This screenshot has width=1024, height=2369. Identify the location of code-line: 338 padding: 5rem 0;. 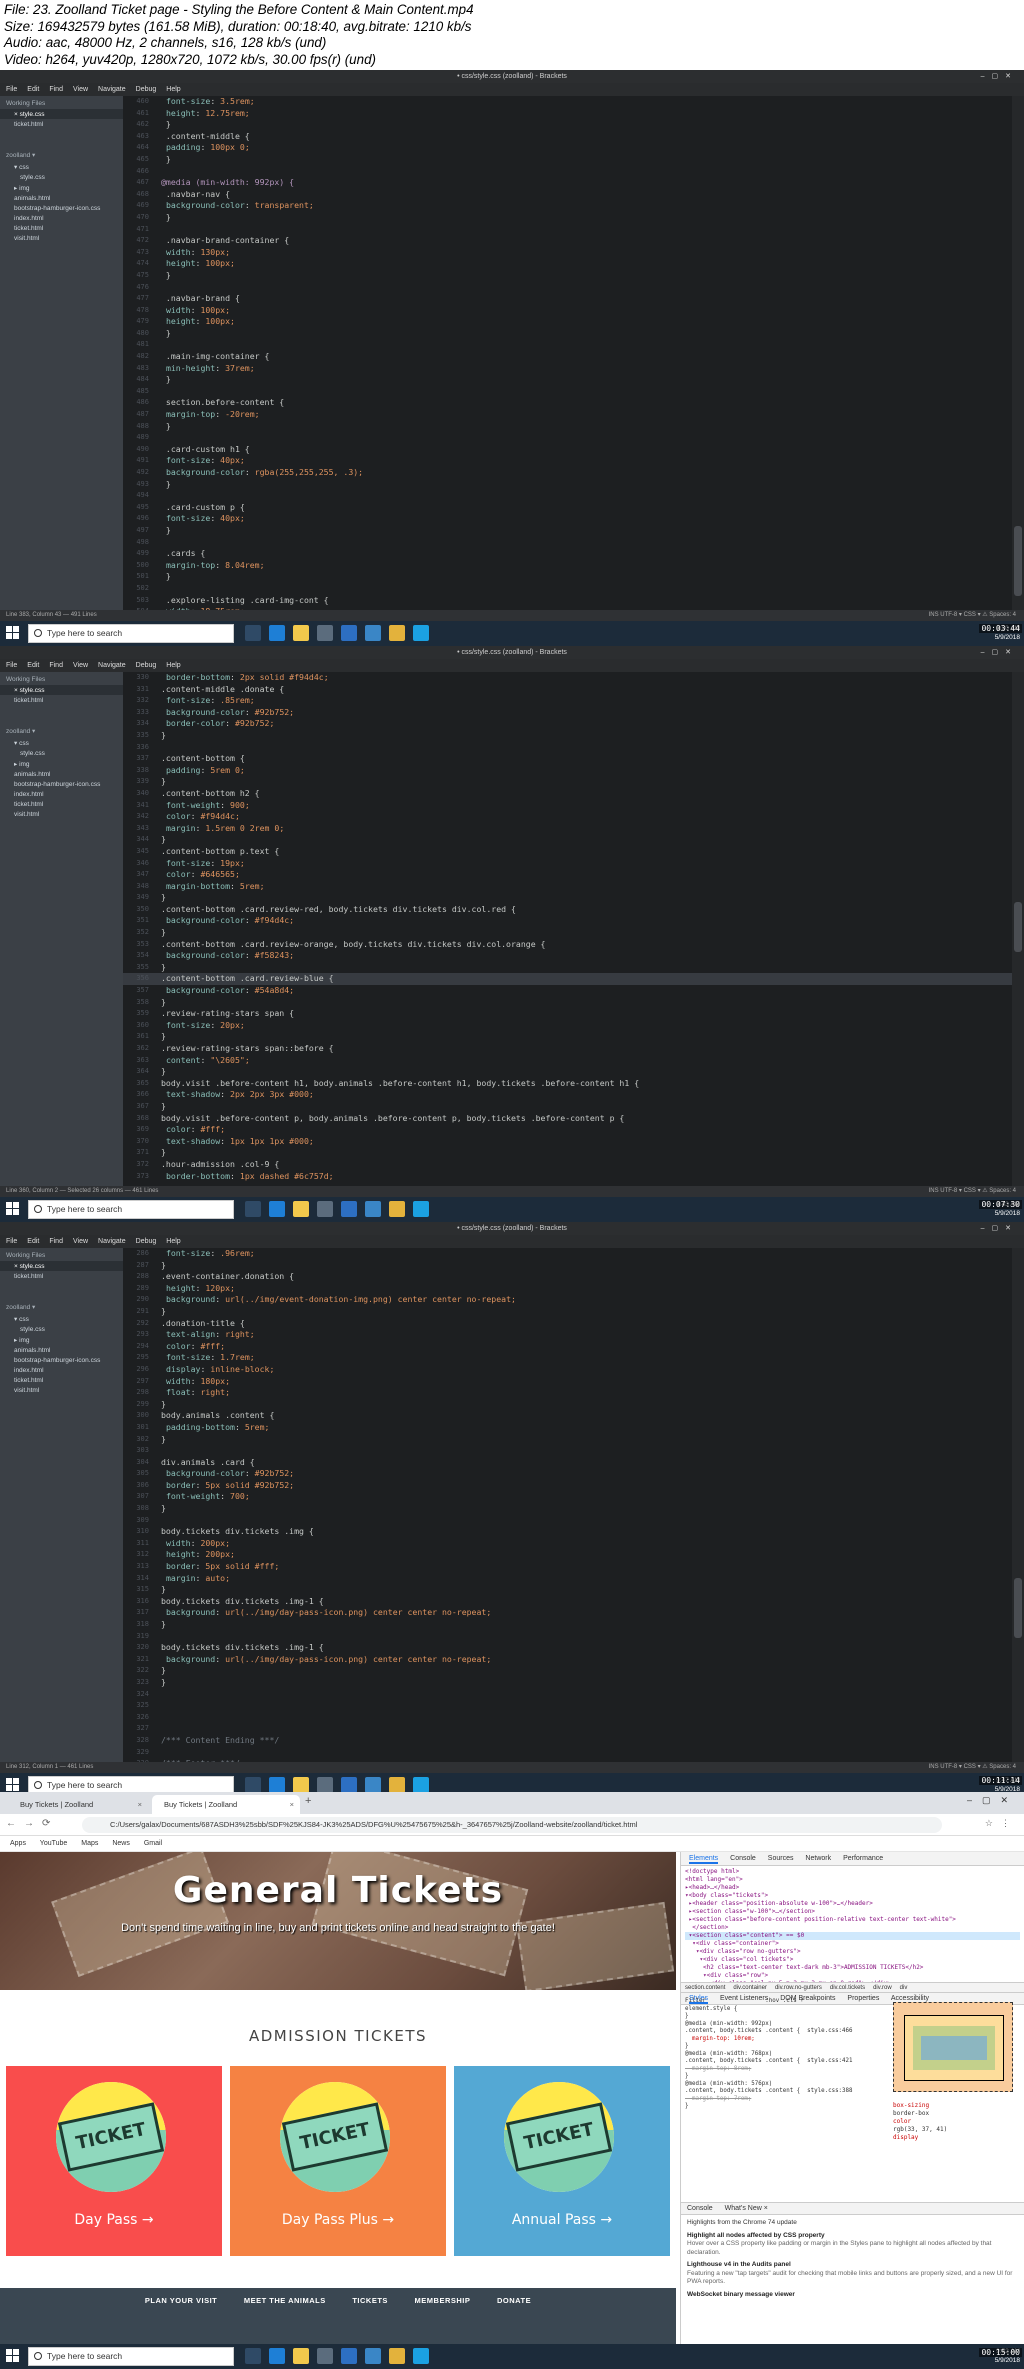
(573, 771).